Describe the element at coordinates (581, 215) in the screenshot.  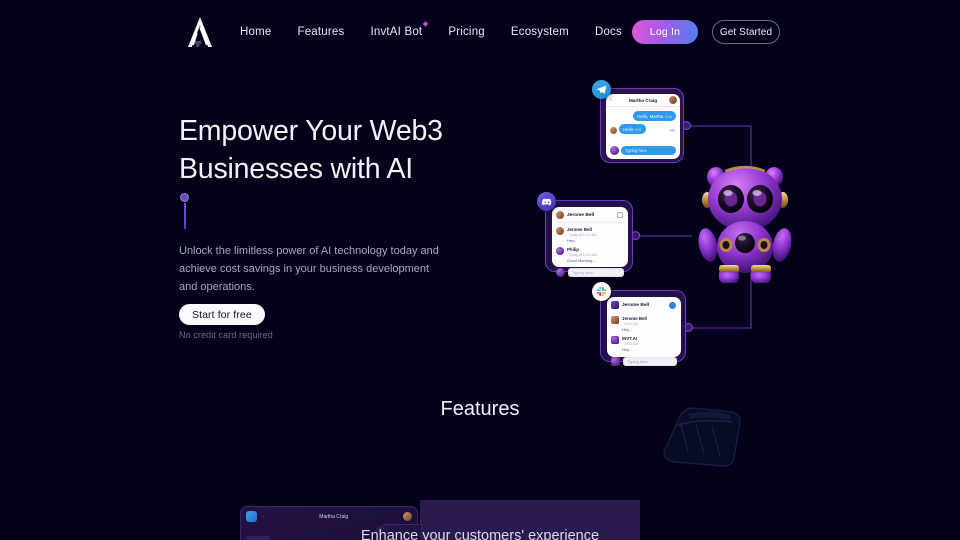
I see `discord-contact-name: Jerome Bell` at that location.